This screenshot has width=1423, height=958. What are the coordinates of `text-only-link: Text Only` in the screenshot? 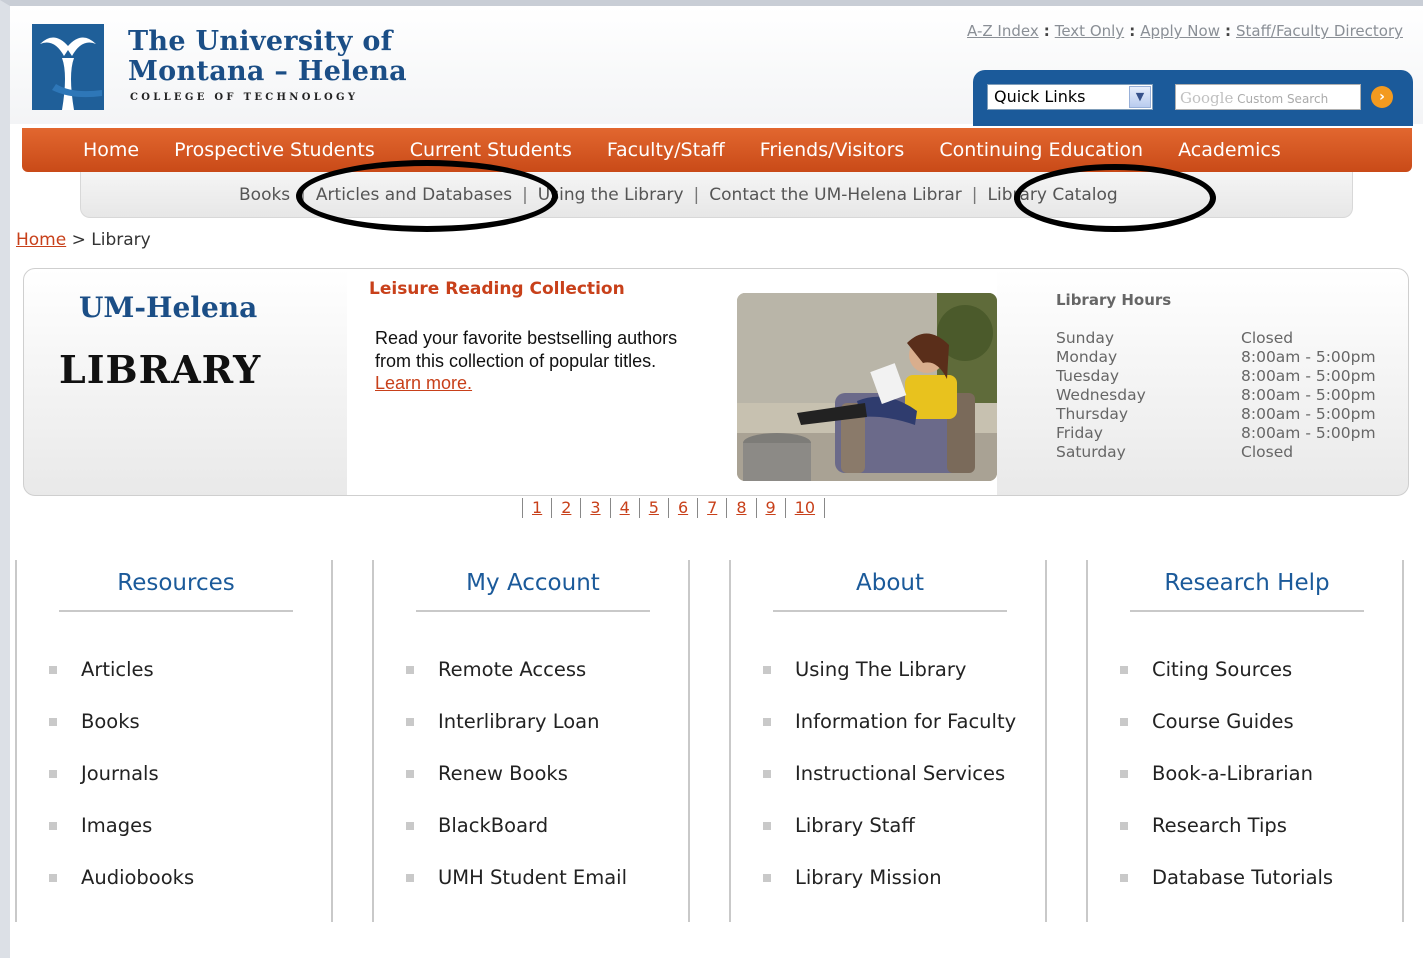 It's located at (1089, 31).